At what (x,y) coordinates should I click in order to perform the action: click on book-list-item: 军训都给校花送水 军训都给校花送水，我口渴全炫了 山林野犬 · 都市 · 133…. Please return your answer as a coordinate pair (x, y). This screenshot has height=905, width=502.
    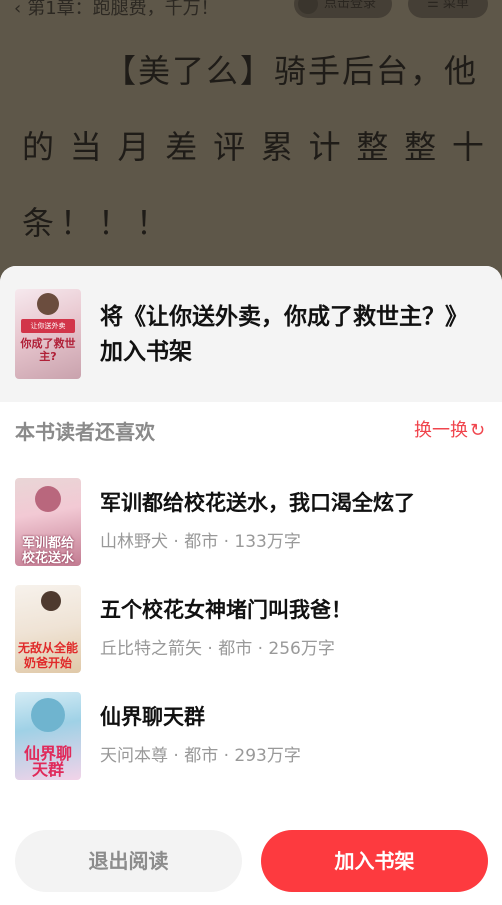
    Looking at the image, I should click on (251, 523).